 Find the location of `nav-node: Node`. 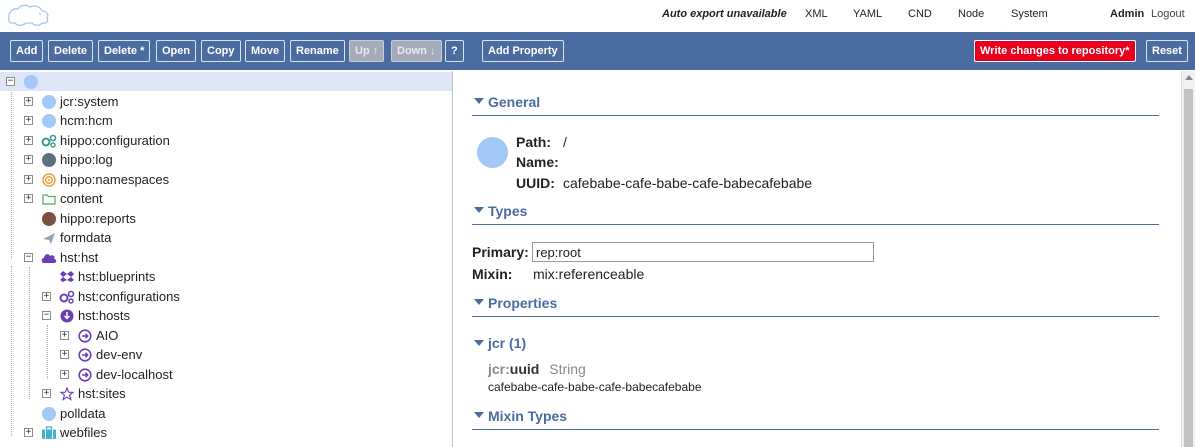

nav-node: Node is located at coordinates (971, 14).